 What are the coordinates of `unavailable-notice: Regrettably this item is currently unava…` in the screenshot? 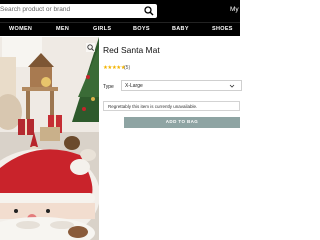 It's located at (171, 106).